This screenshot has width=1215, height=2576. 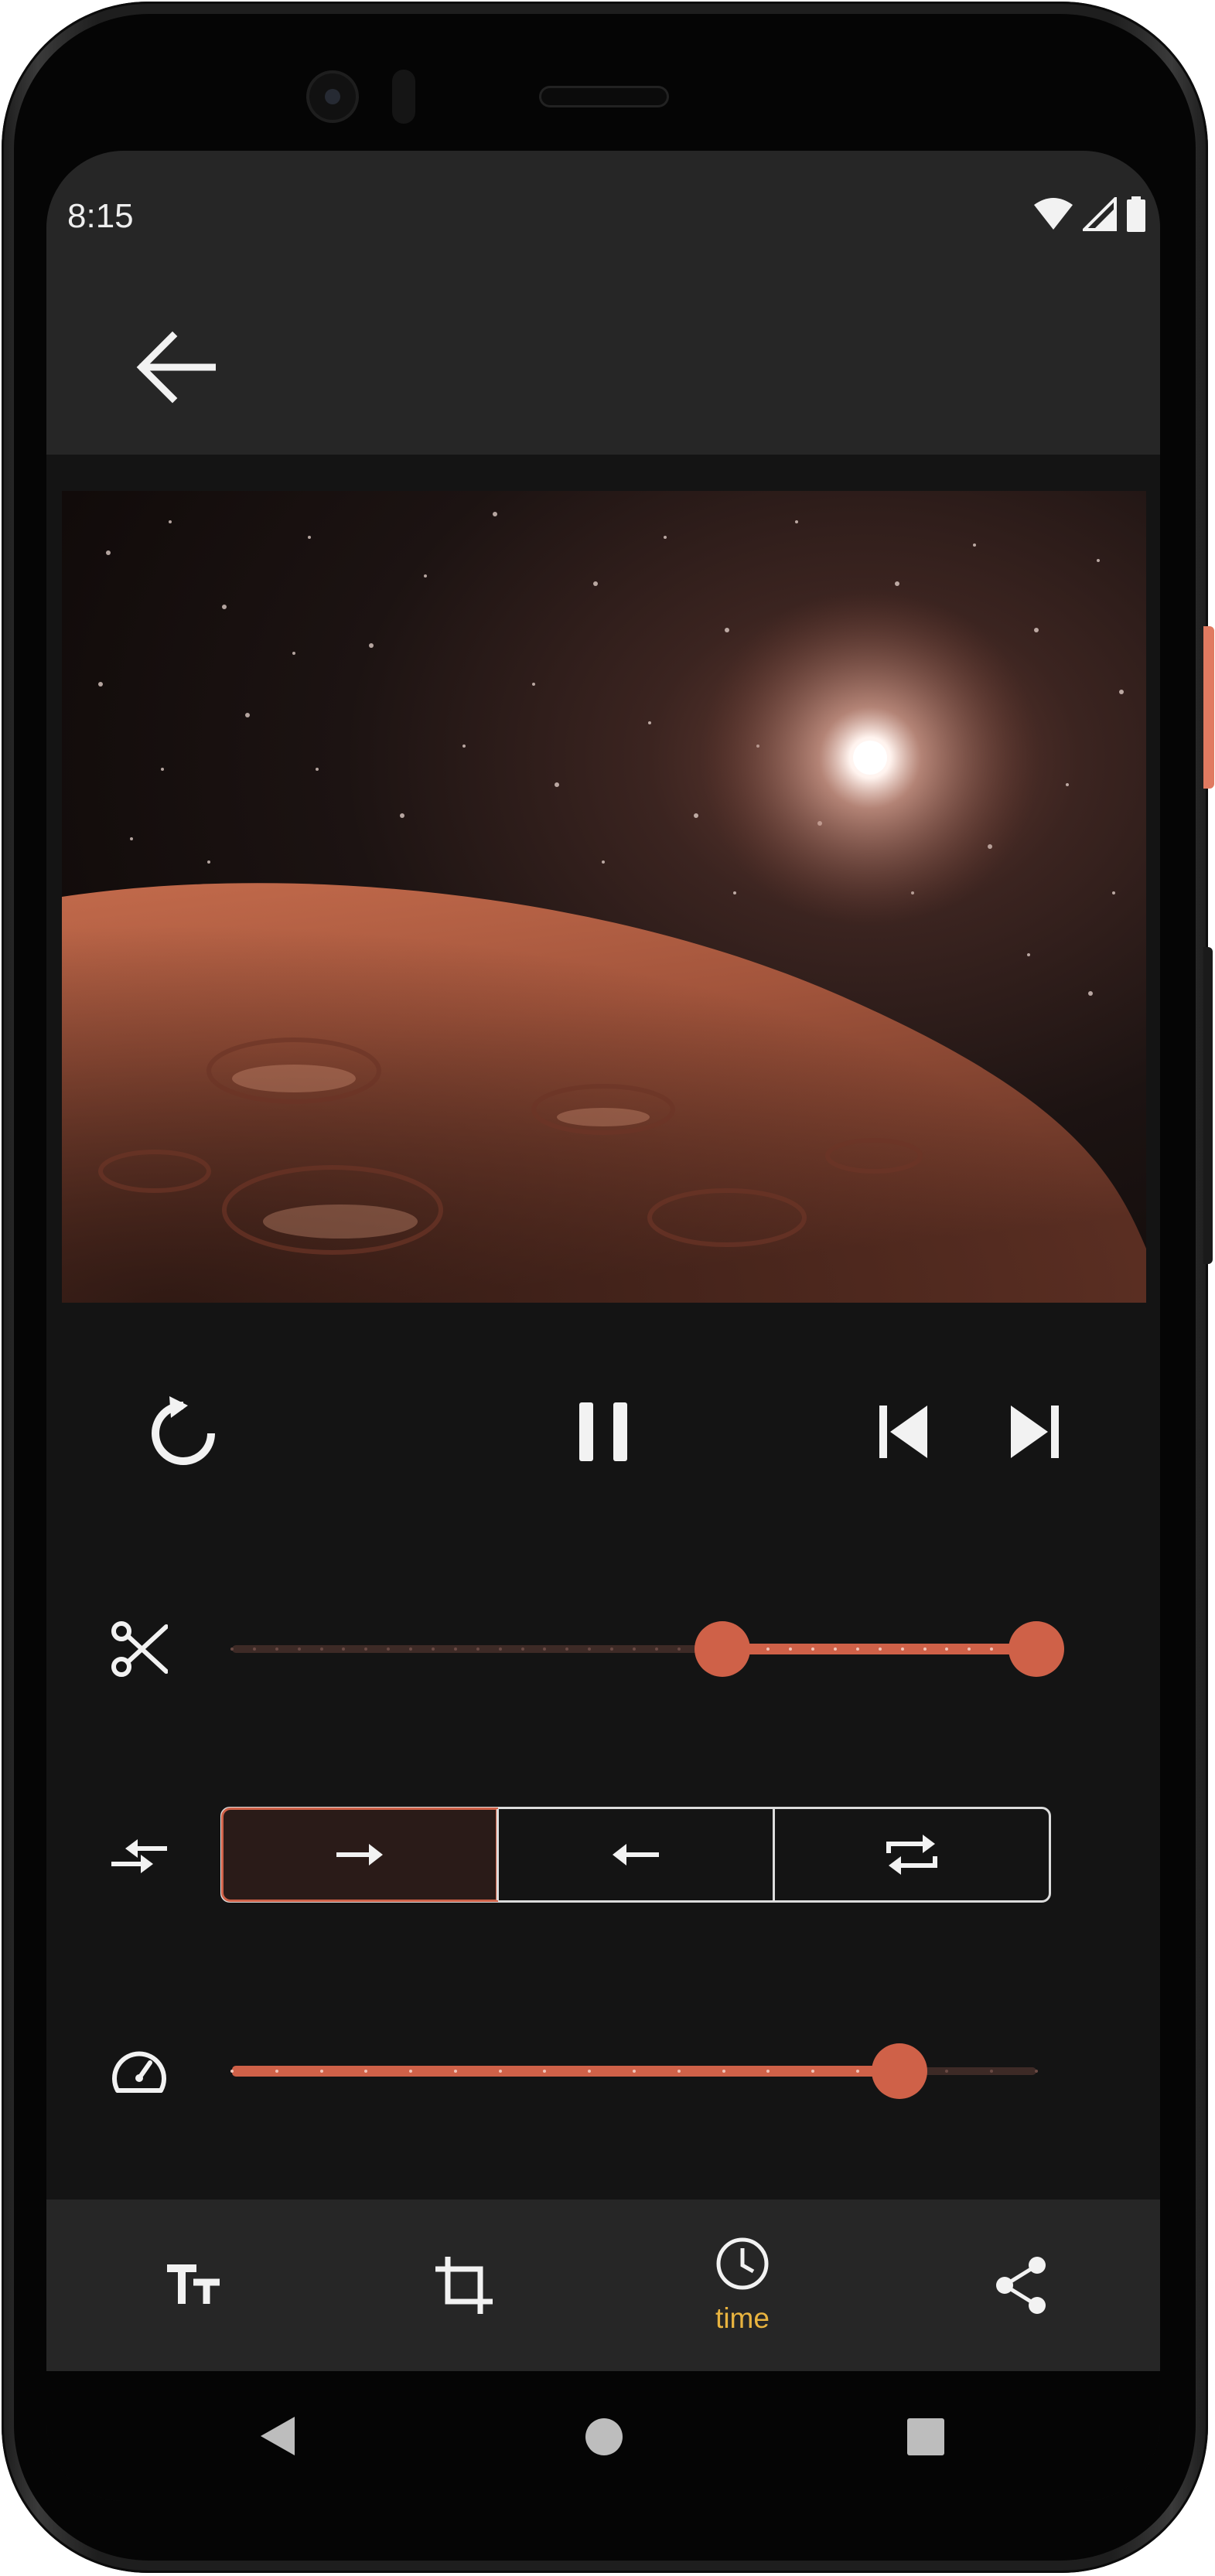 What do you see at coordinates (1053, 214) in the screenshot?
I see `wifi-icon` at bounding box center [1053, 214].